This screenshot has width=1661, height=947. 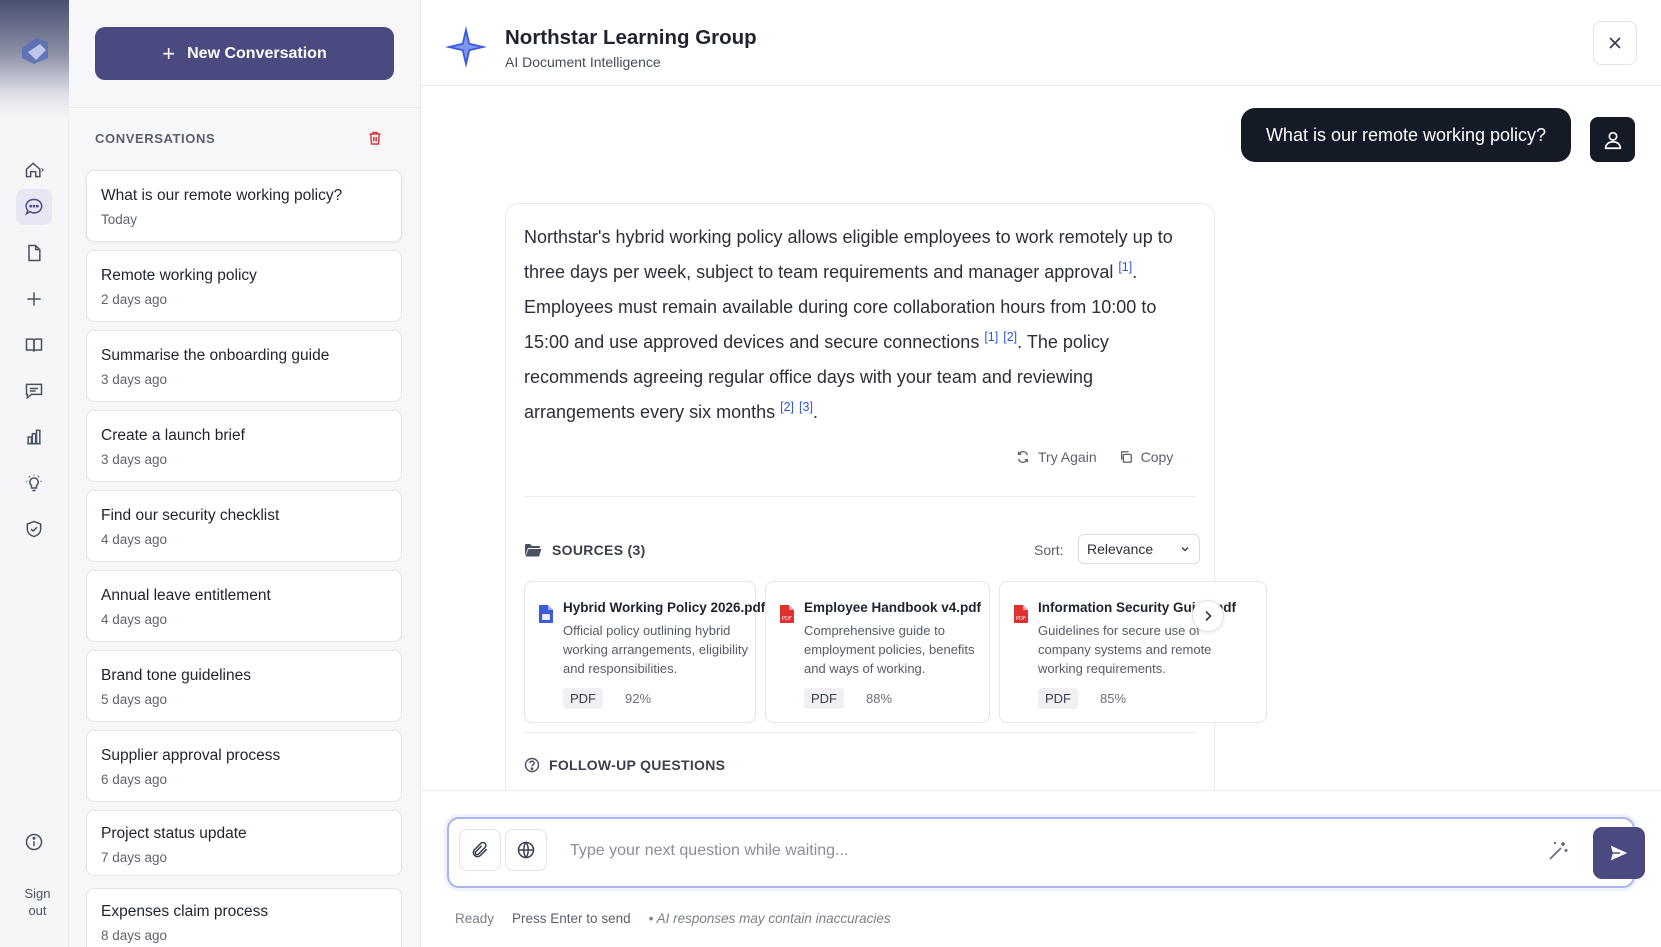 I want to click on globe-icon, so click(x=526, y=850).